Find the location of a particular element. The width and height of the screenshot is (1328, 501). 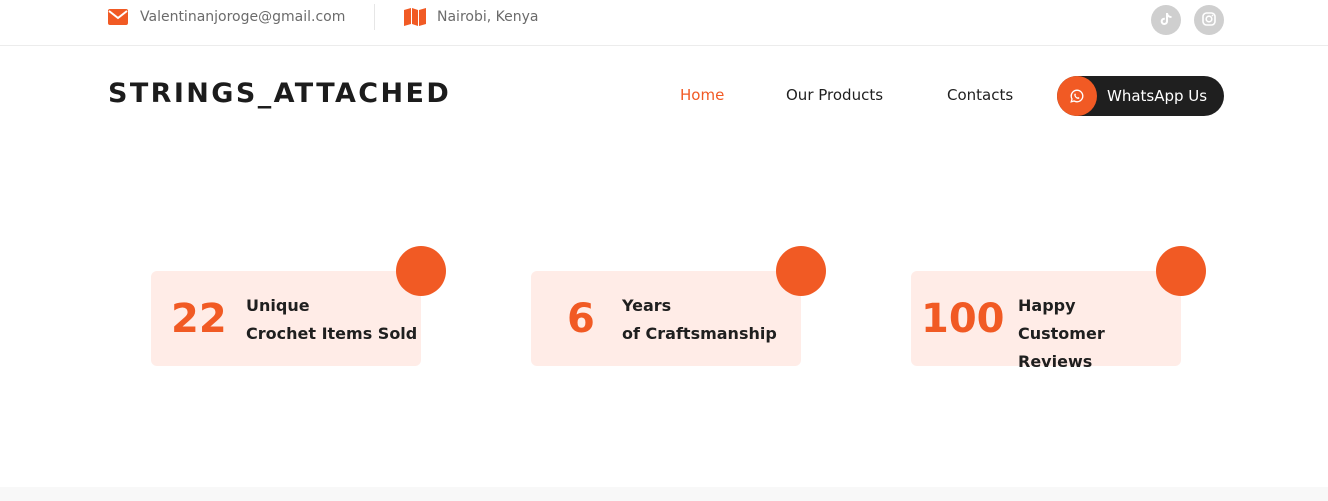

email-text: Valentinanjoroge@gmail.com is located at coordinates (243, 17).